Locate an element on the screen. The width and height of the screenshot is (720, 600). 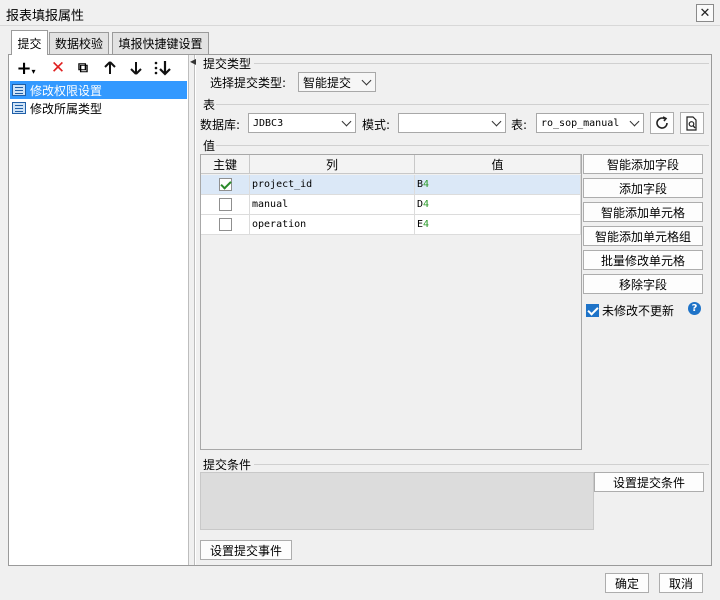
table-select: ro_sop_manual is located at coordinates (590, 123).